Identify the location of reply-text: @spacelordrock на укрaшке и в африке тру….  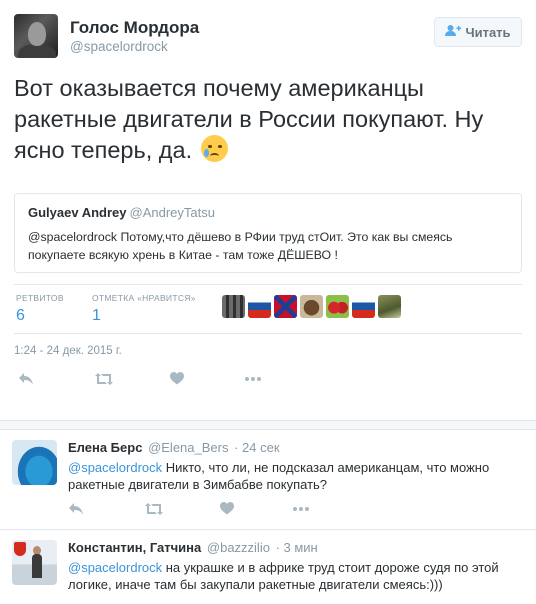
(293, 576).